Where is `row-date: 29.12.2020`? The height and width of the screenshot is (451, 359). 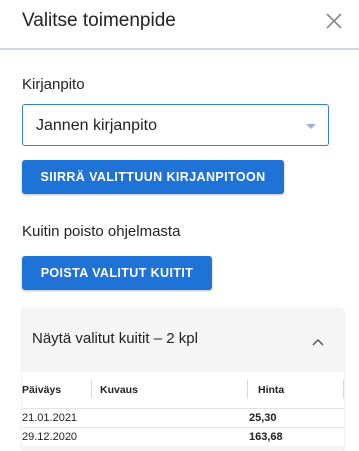 row-date: 29.12.2020 is located at coordinates (50, 437).